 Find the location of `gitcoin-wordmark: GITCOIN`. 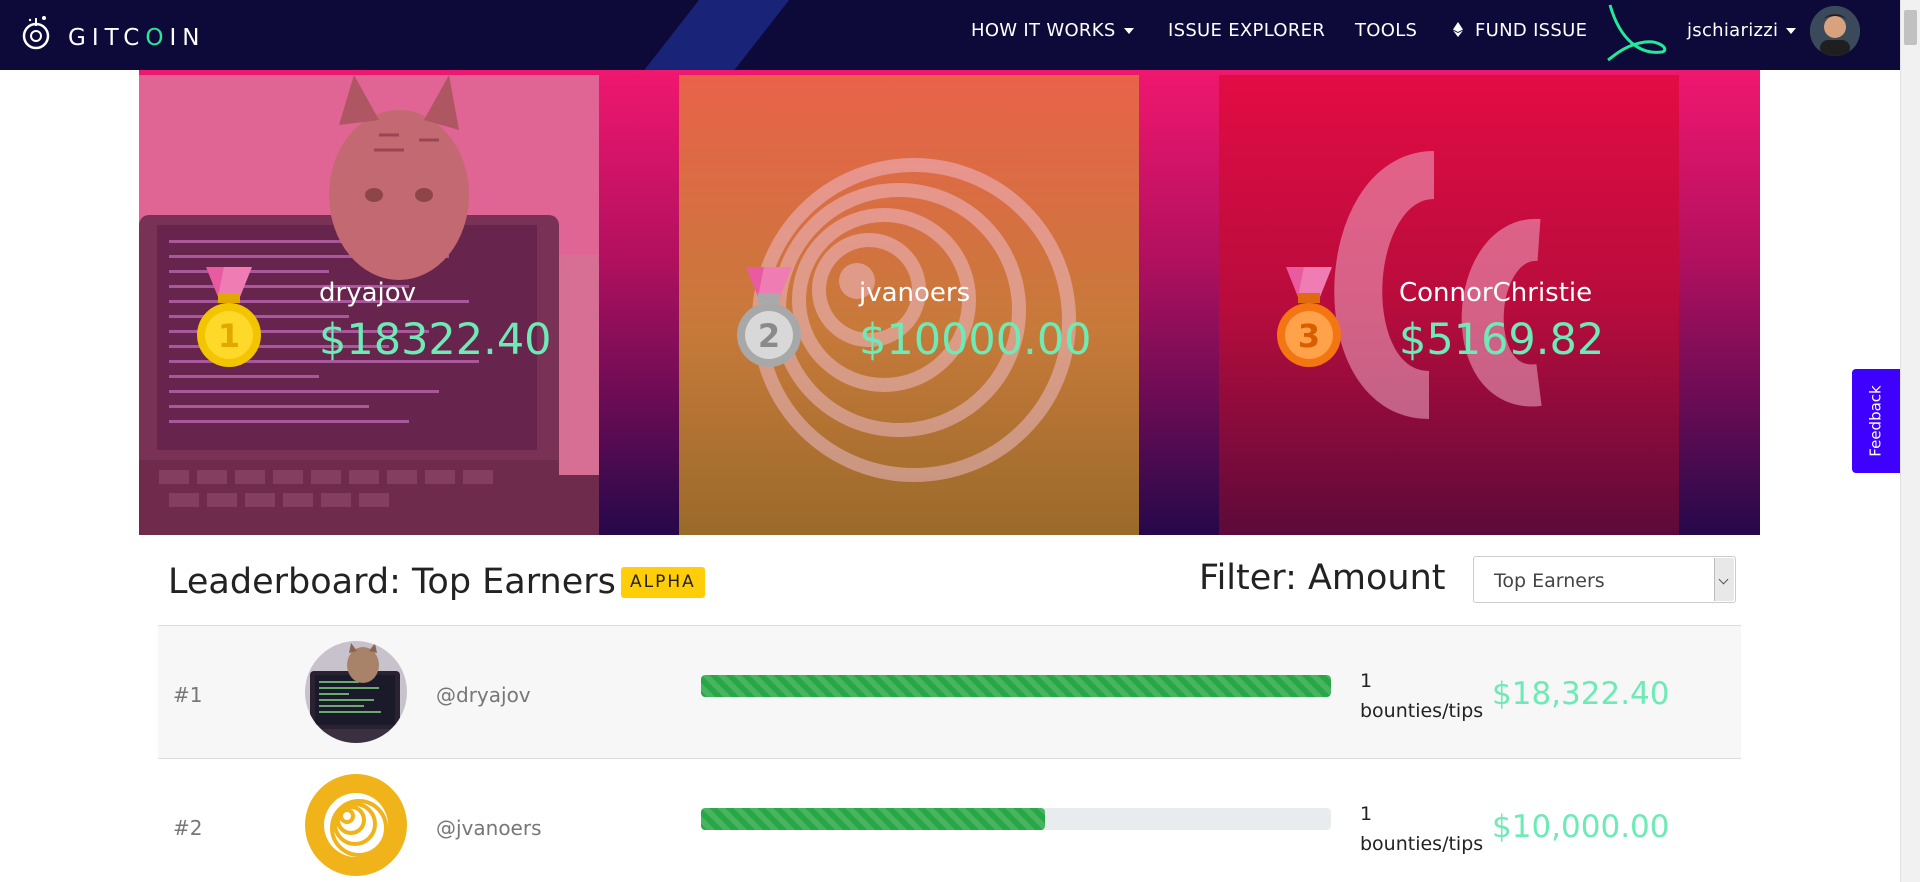

gitcoin-wordmark: GITCOIN is located at coordinates (137, 38).